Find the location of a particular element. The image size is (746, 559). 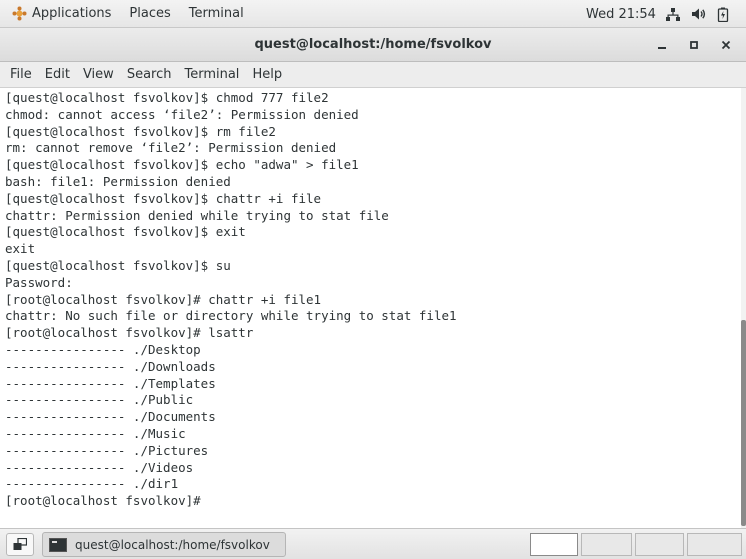

terminal-line: ---------------- ./Downloads is located at coordinates (110, 366).